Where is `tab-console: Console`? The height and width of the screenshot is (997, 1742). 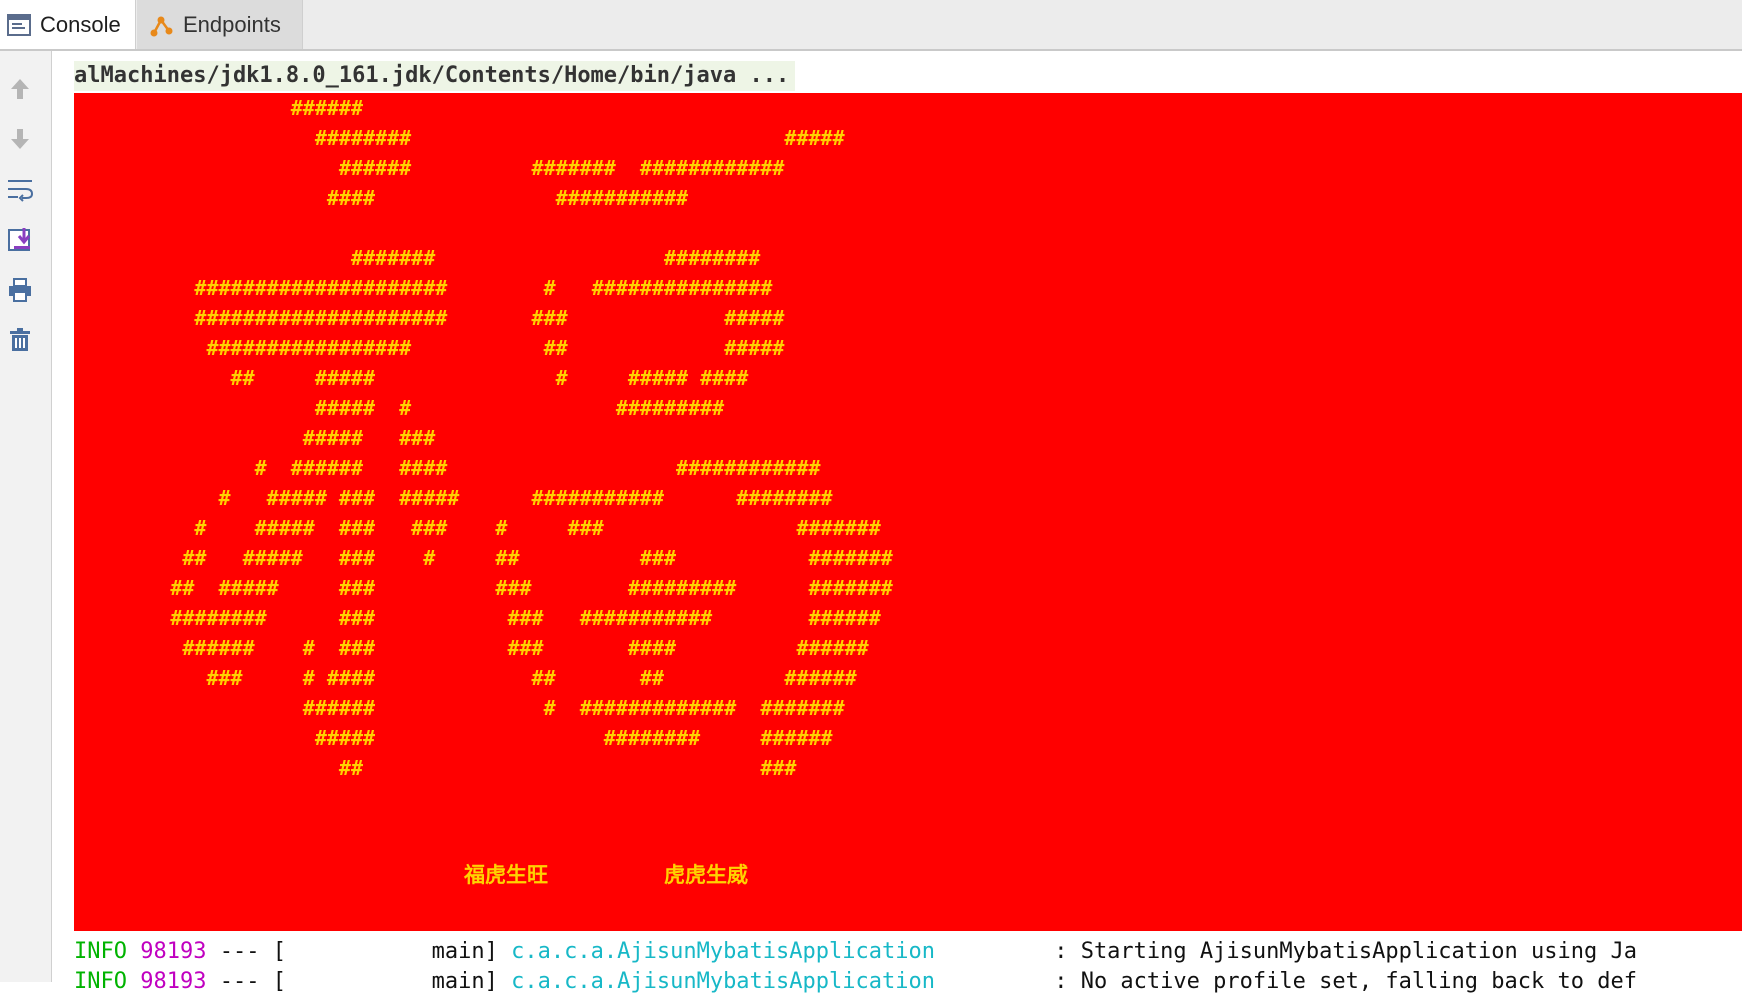 tab-console: Console is located at coordinates (68, 24).